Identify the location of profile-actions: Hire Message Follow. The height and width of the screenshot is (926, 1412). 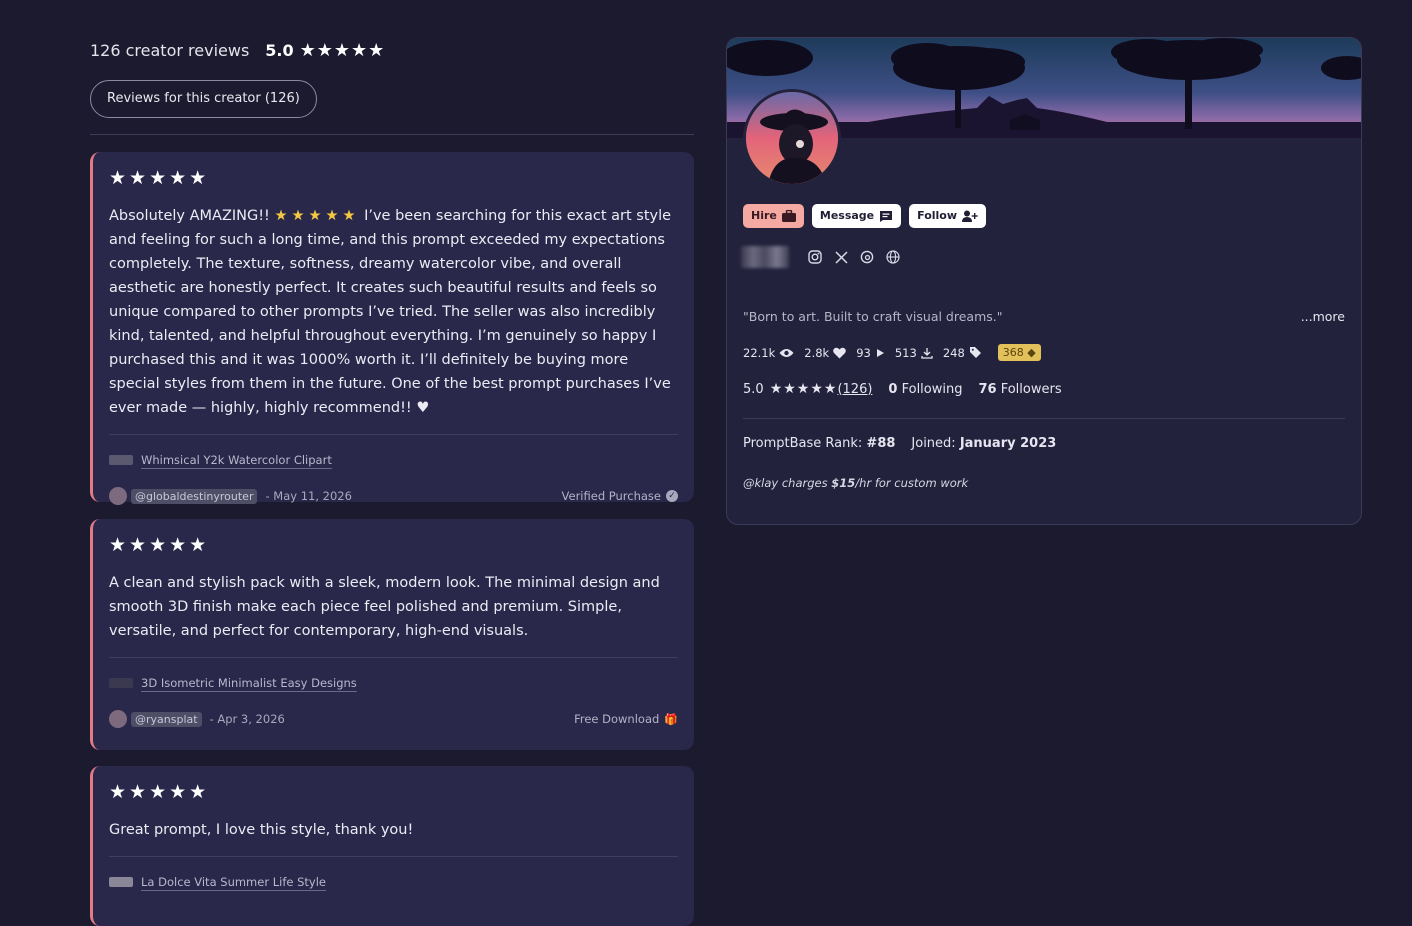
(865, 216).